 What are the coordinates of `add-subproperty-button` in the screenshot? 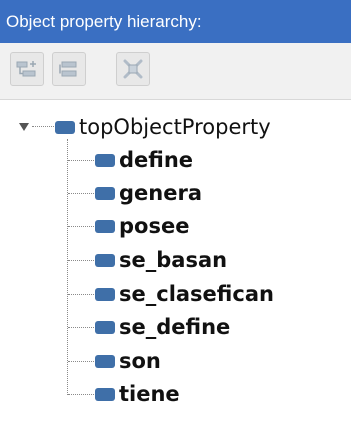 It's located at (27, 69).